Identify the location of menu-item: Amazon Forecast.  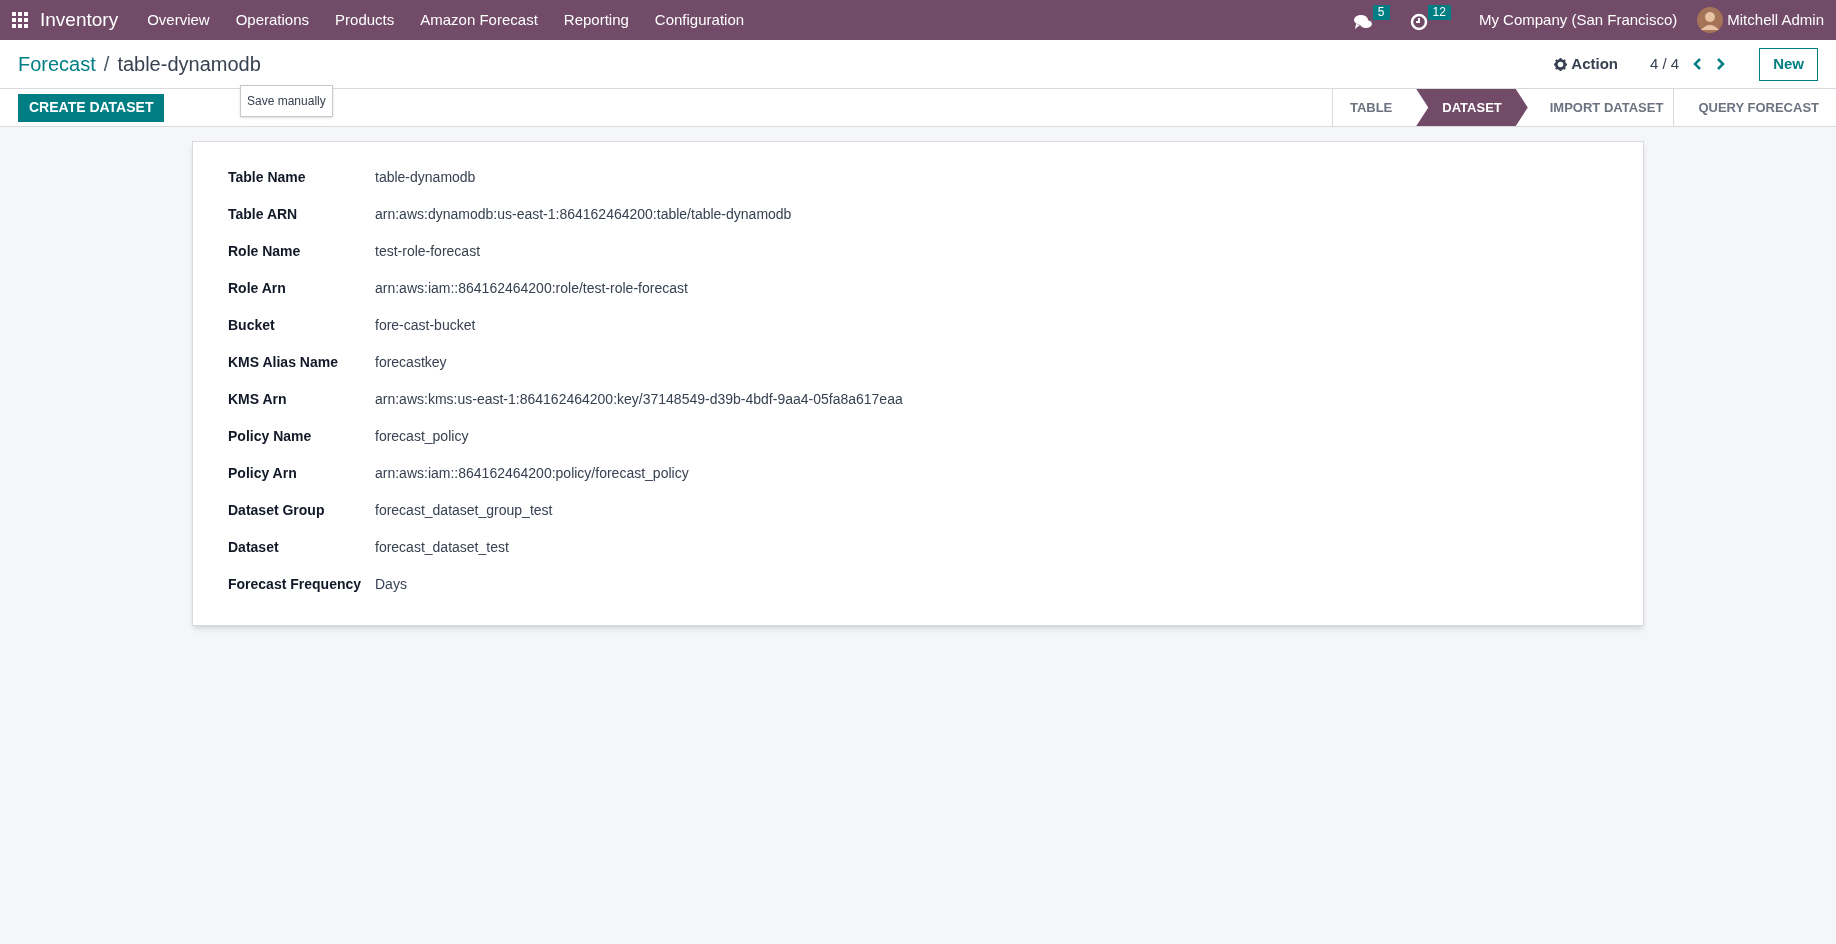
(479, 20).